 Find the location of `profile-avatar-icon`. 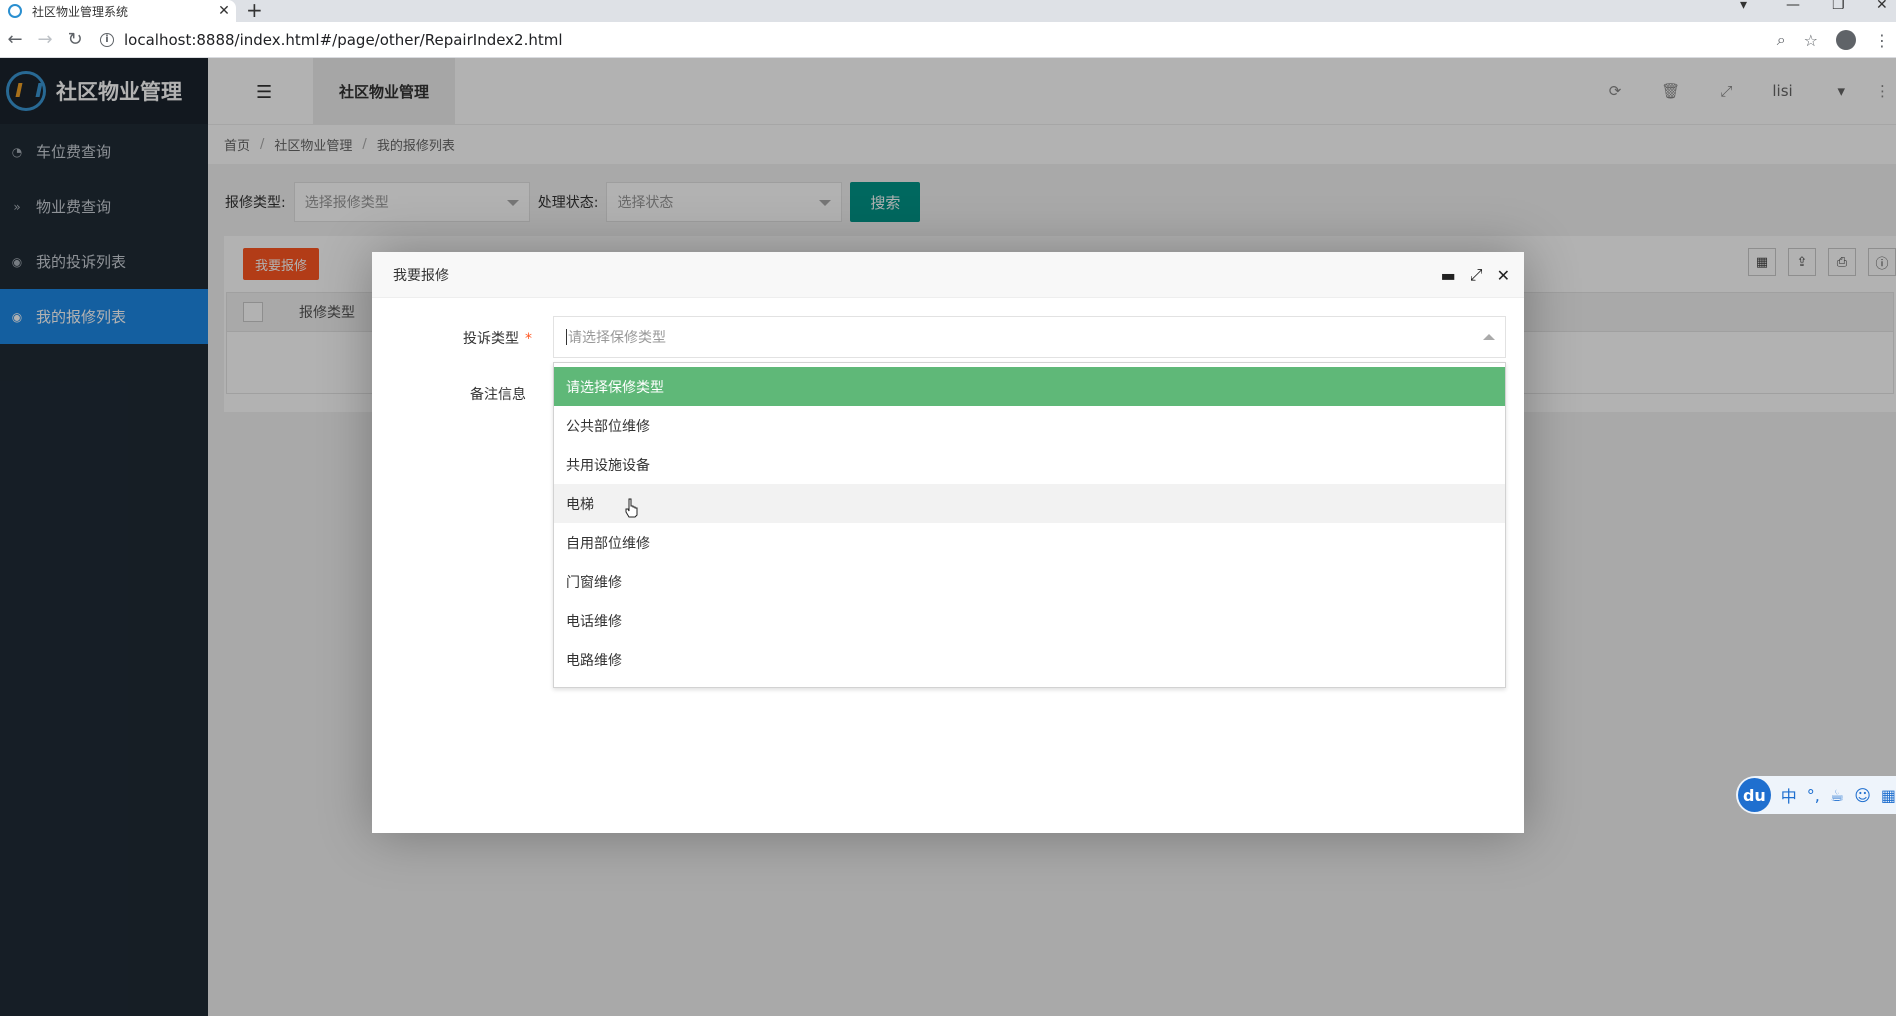

profile-avatar-icon is located at coordinates (1846, 40).